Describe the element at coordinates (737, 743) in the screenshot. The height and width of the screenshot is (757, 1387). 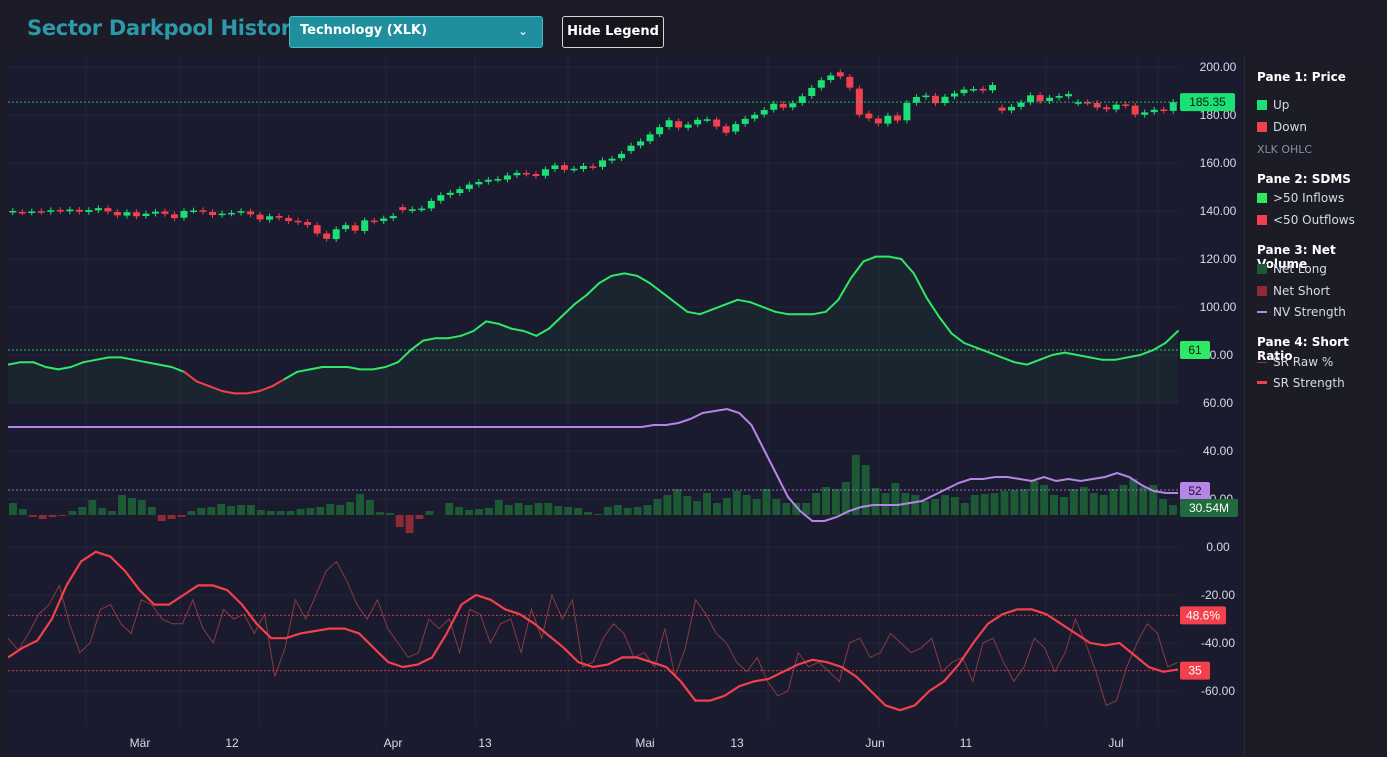
I see `x-axis-tick-label: 13` at that location.